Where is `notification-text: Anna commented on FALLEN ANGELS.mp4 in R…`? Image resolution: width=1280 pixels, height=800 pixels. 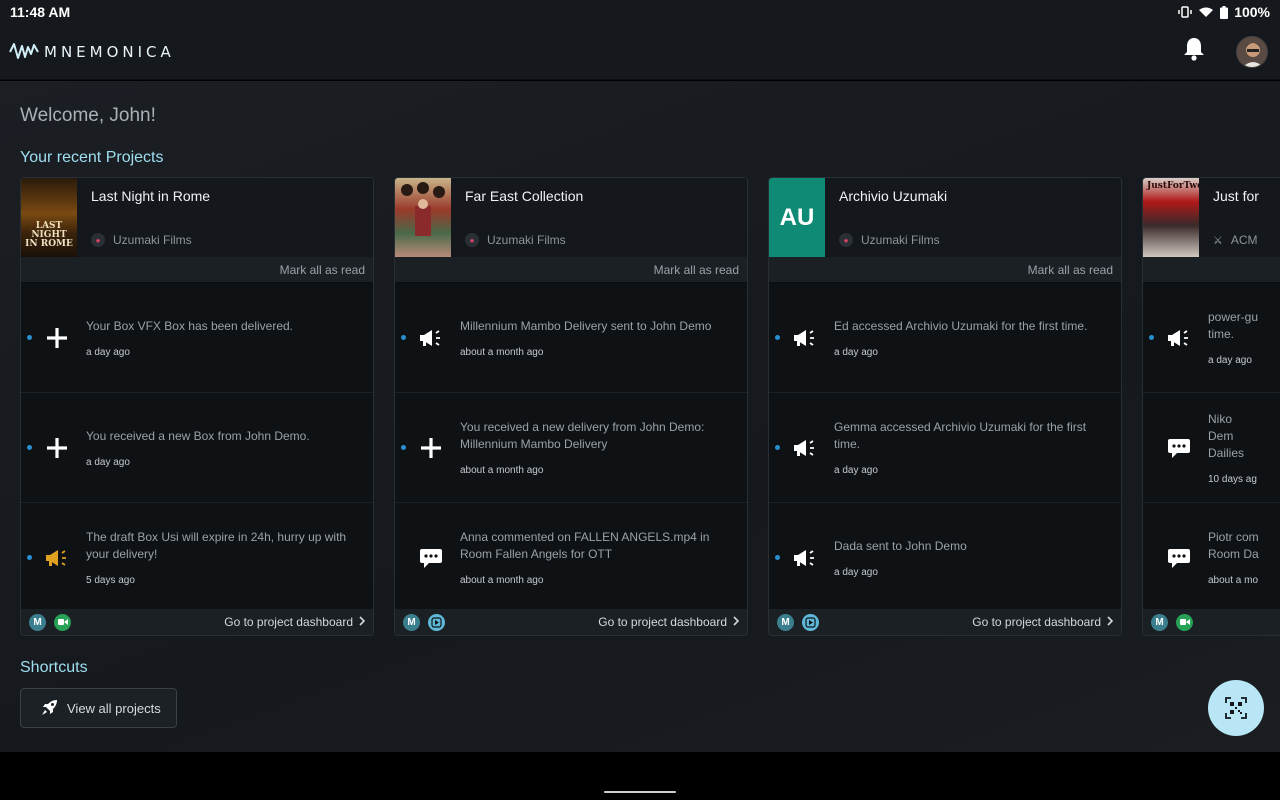
notification-text: Anna commented on FALLEN ANGELS.mp4 in R… is located at coordinates (585, 545).